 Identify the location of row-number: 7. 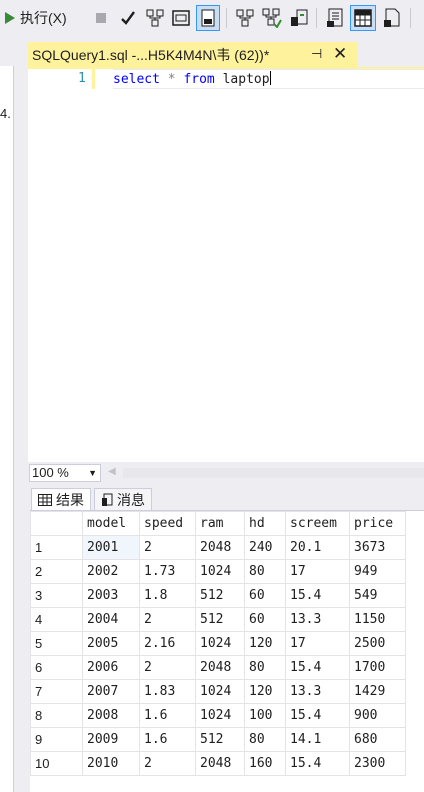
(56, 691).